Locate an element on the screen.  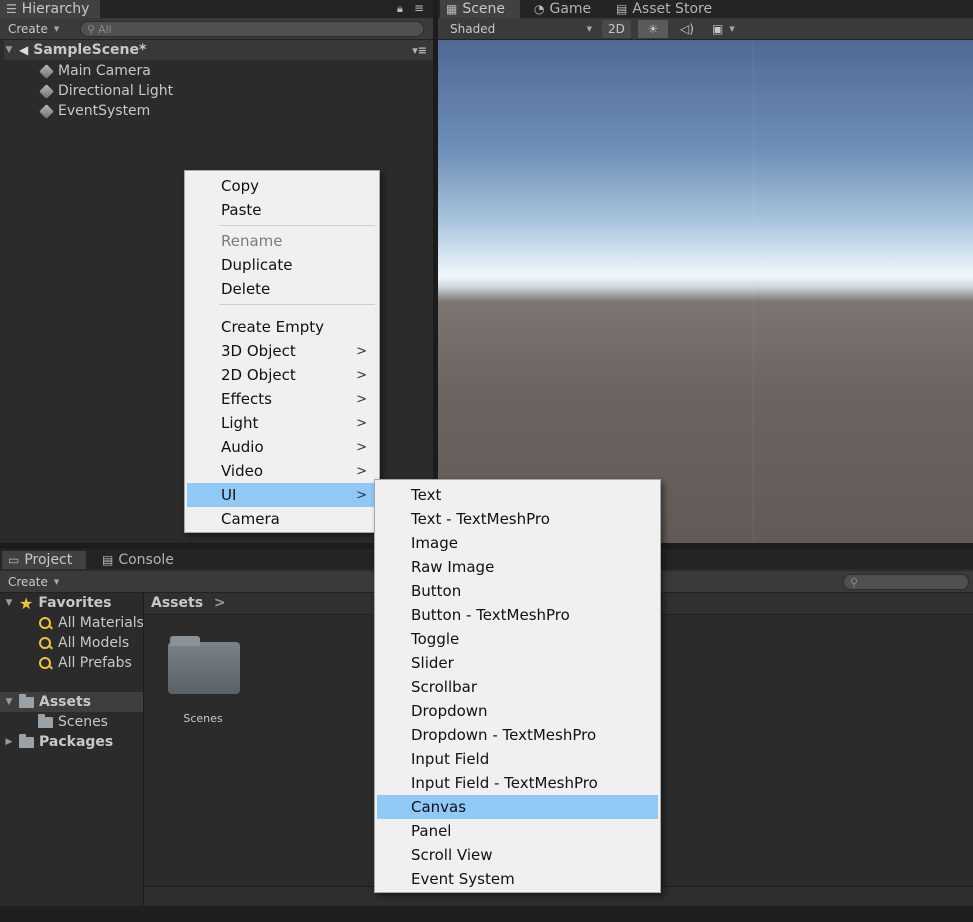
tab-game: ◔ Game is located at coordinates (568, 9).